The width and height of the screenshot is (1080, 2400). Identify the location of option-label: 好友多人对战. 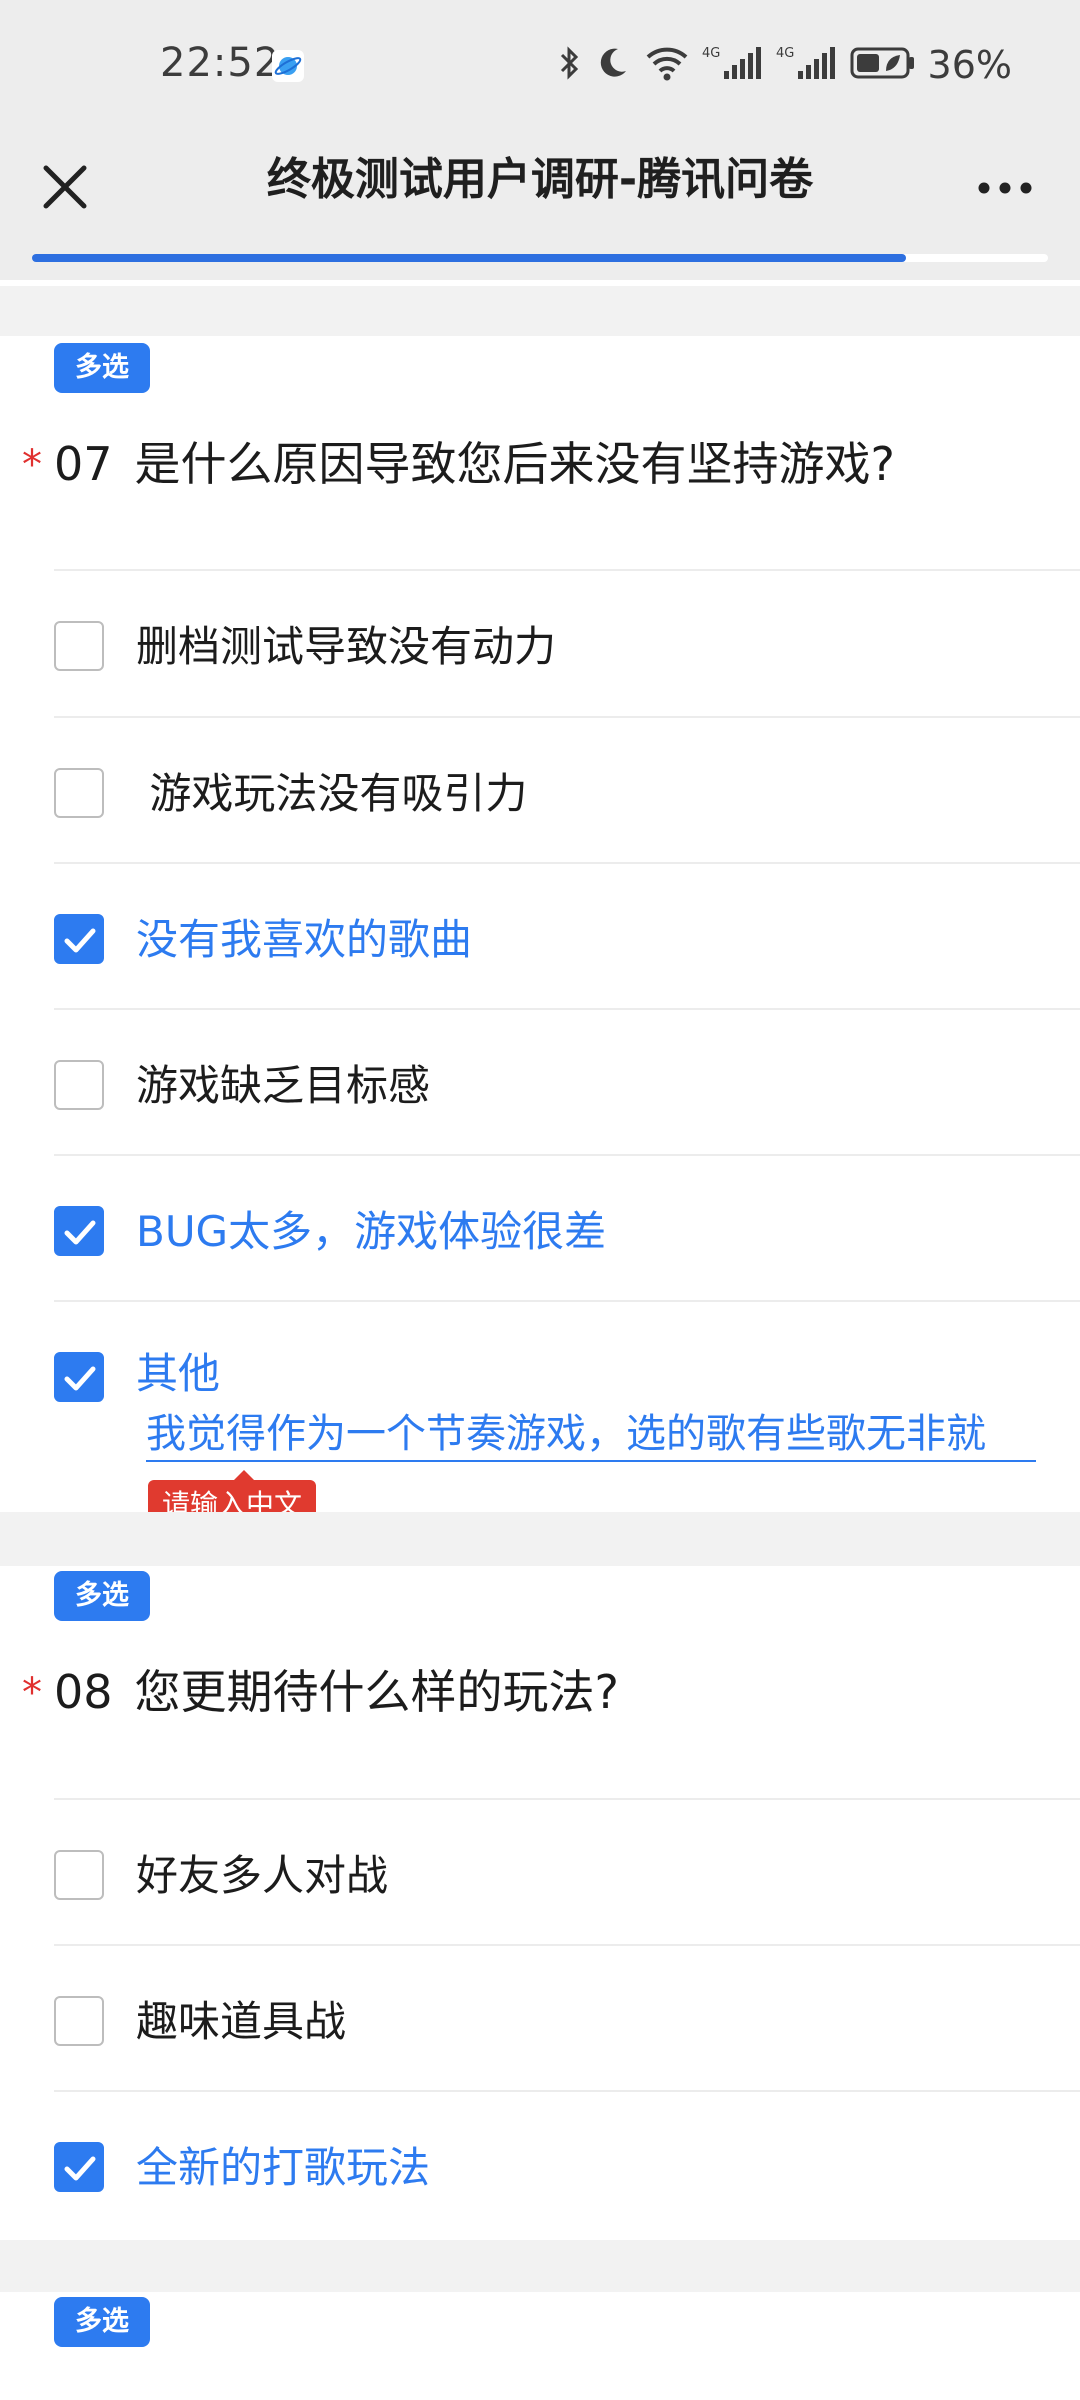
(262, 1875).